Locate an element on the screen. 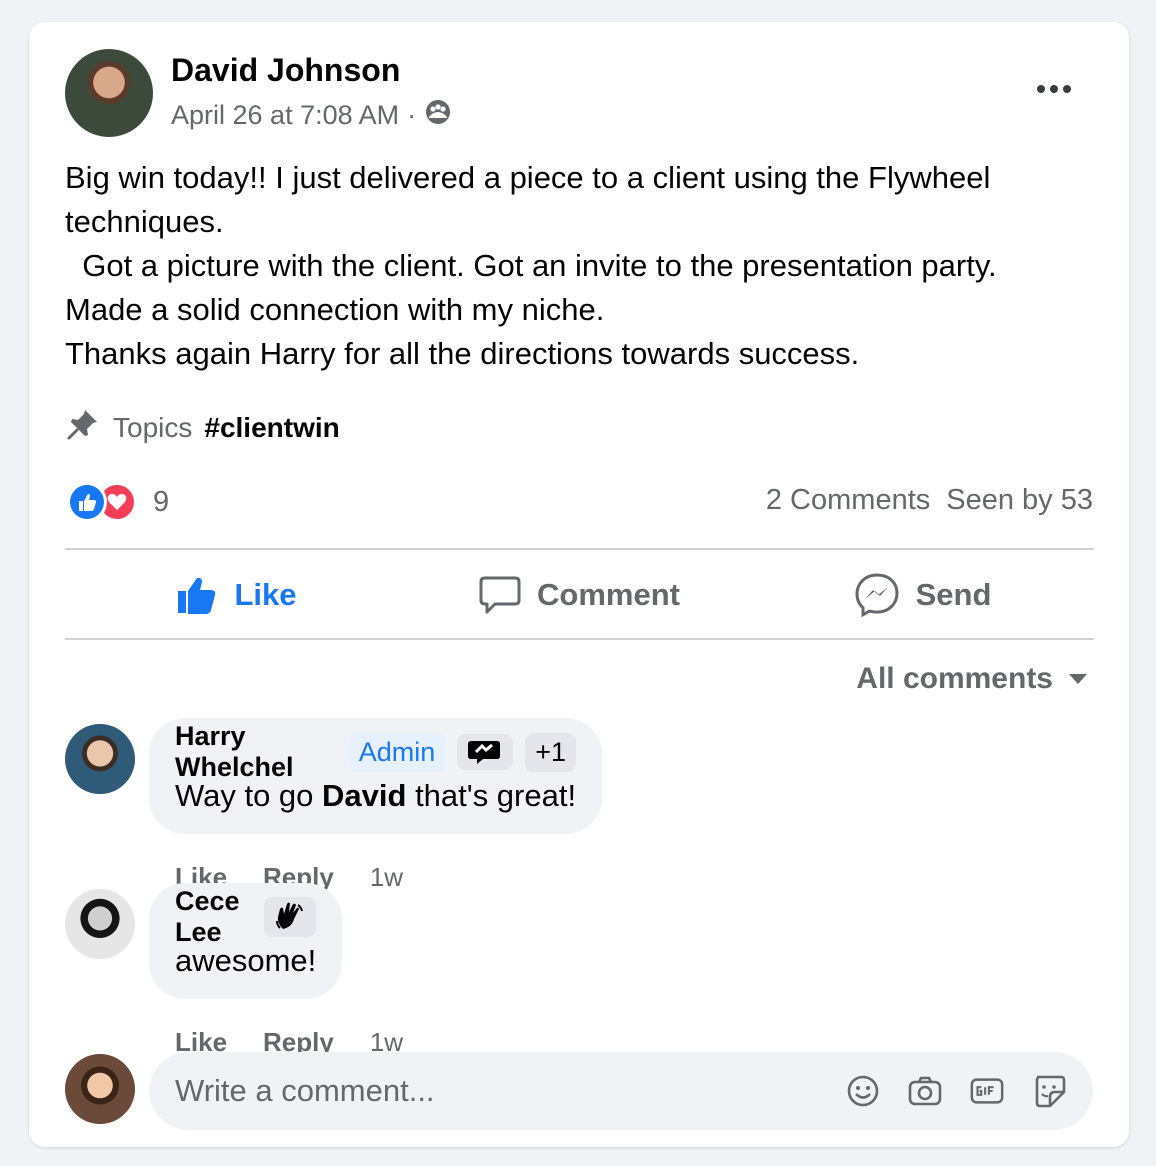  comment-button: Comment is located at coordinates (579, 595).